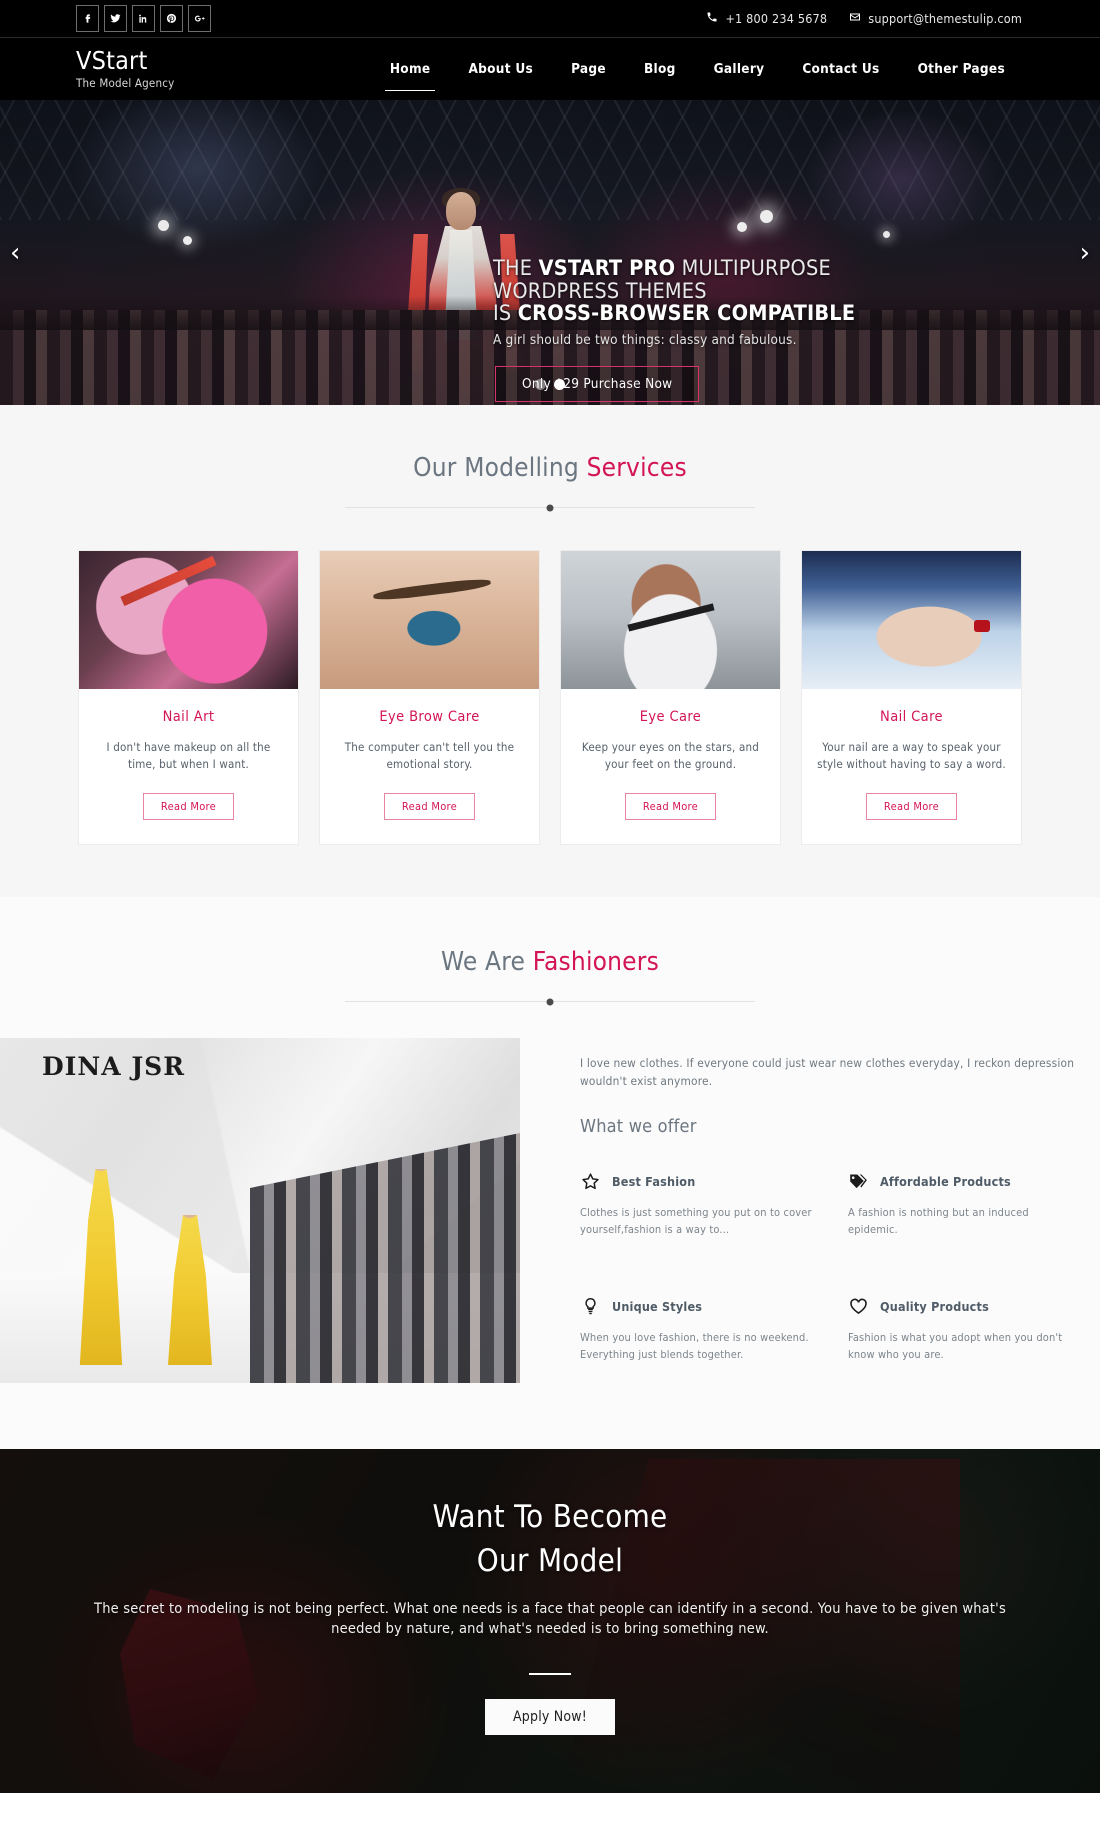 The width and height of the screenshot is (1100, 1822). What do you see at coordinates (550, 1001) in the screenshot?
I see `fashioners-divider` at bounding box center [550, 1001].